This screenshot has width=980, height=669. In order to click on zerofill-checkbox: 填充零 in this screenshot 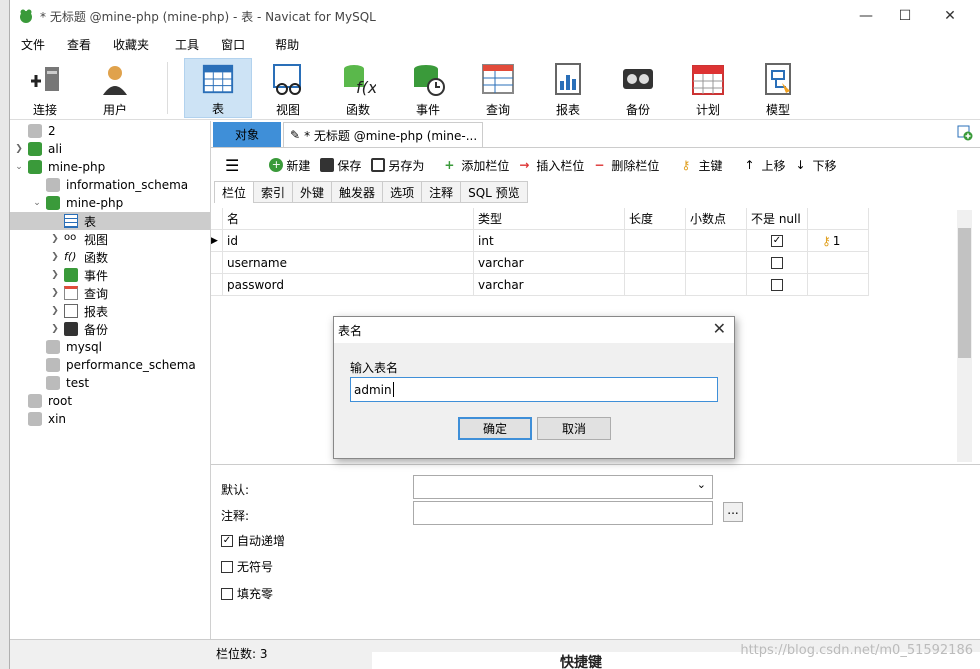, I will do `click(247, 593)`.